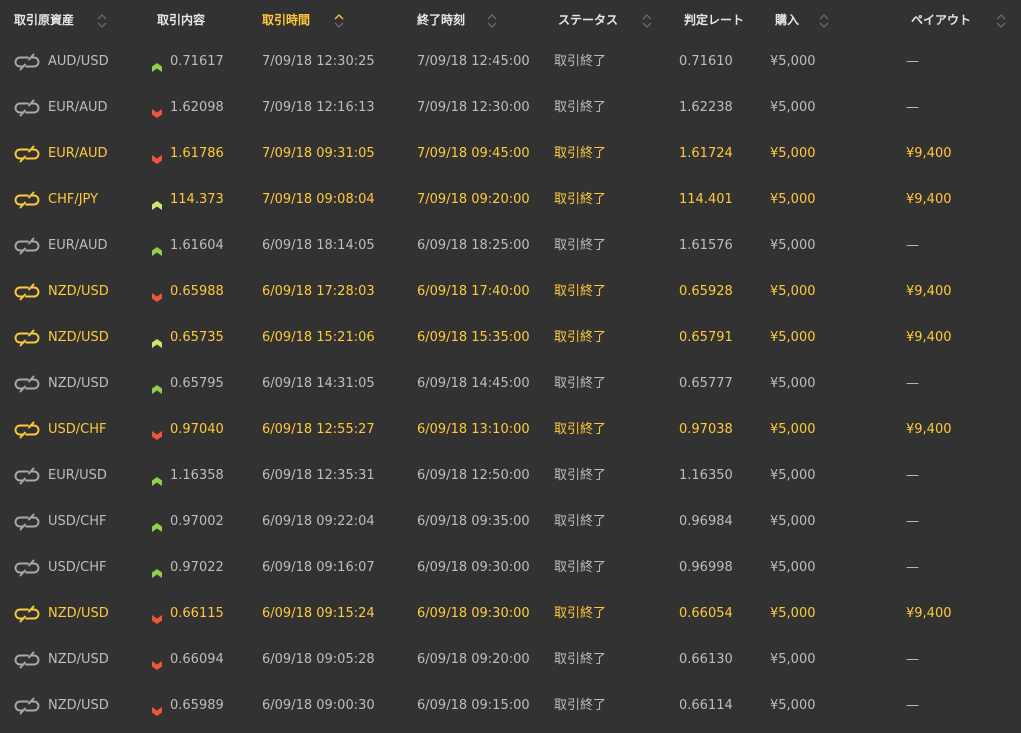  I want to click on column-header-status: ステータス, so click(588, 20).